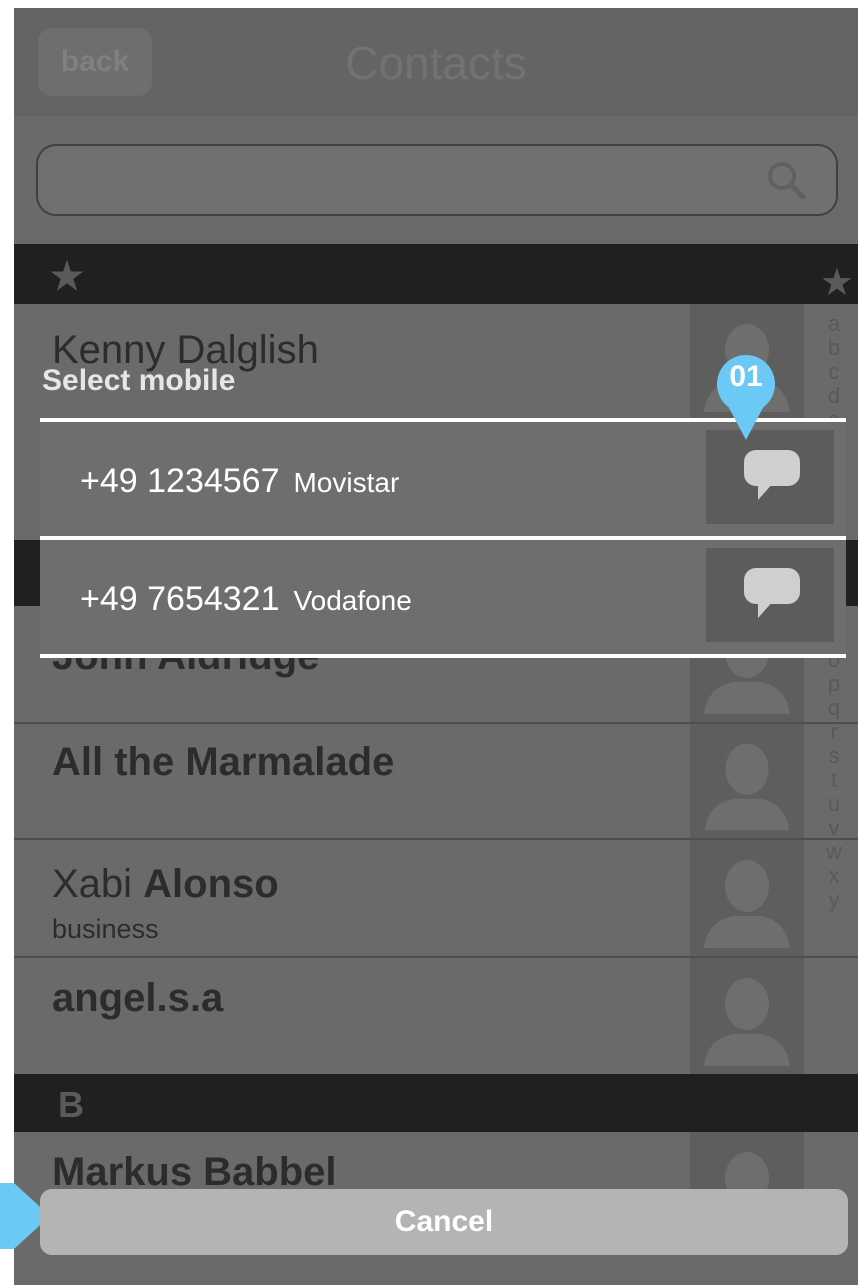  Describe the element at coordinates (436, 899) in the screenshot. I see `contact-row: Xabi Alonso business` at that location.